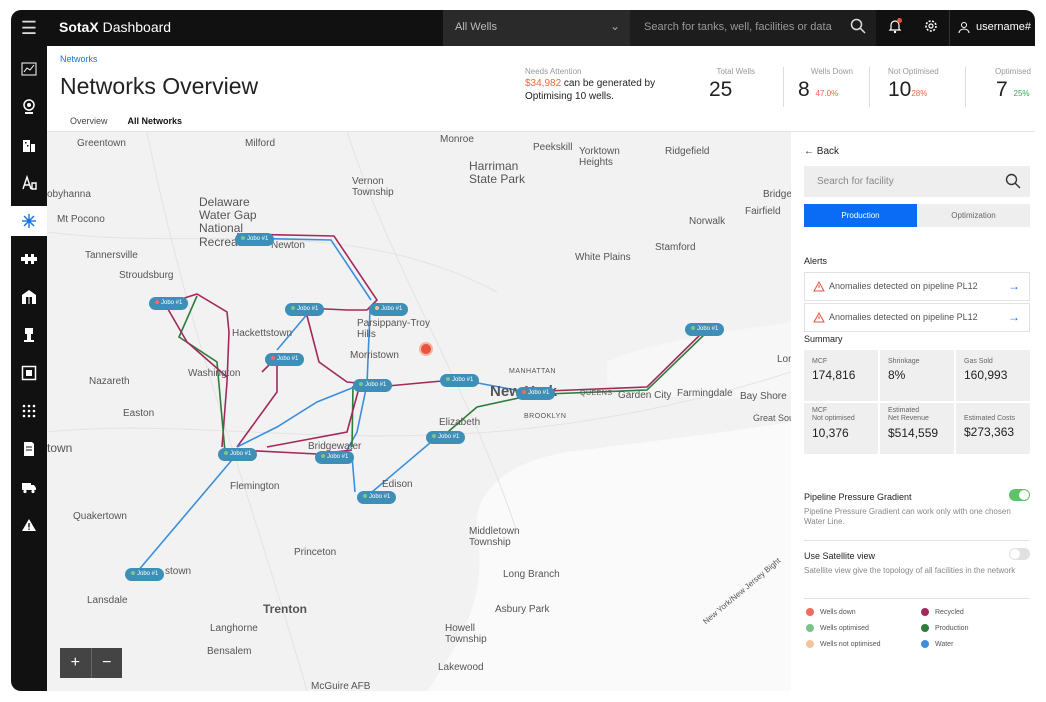 The width and height of the screenshot is (1046, 702). What do you see at coordinates (763, 396) in the screenshot?
I see `map-label: Bay Shore` at bounding box center [763, 396].